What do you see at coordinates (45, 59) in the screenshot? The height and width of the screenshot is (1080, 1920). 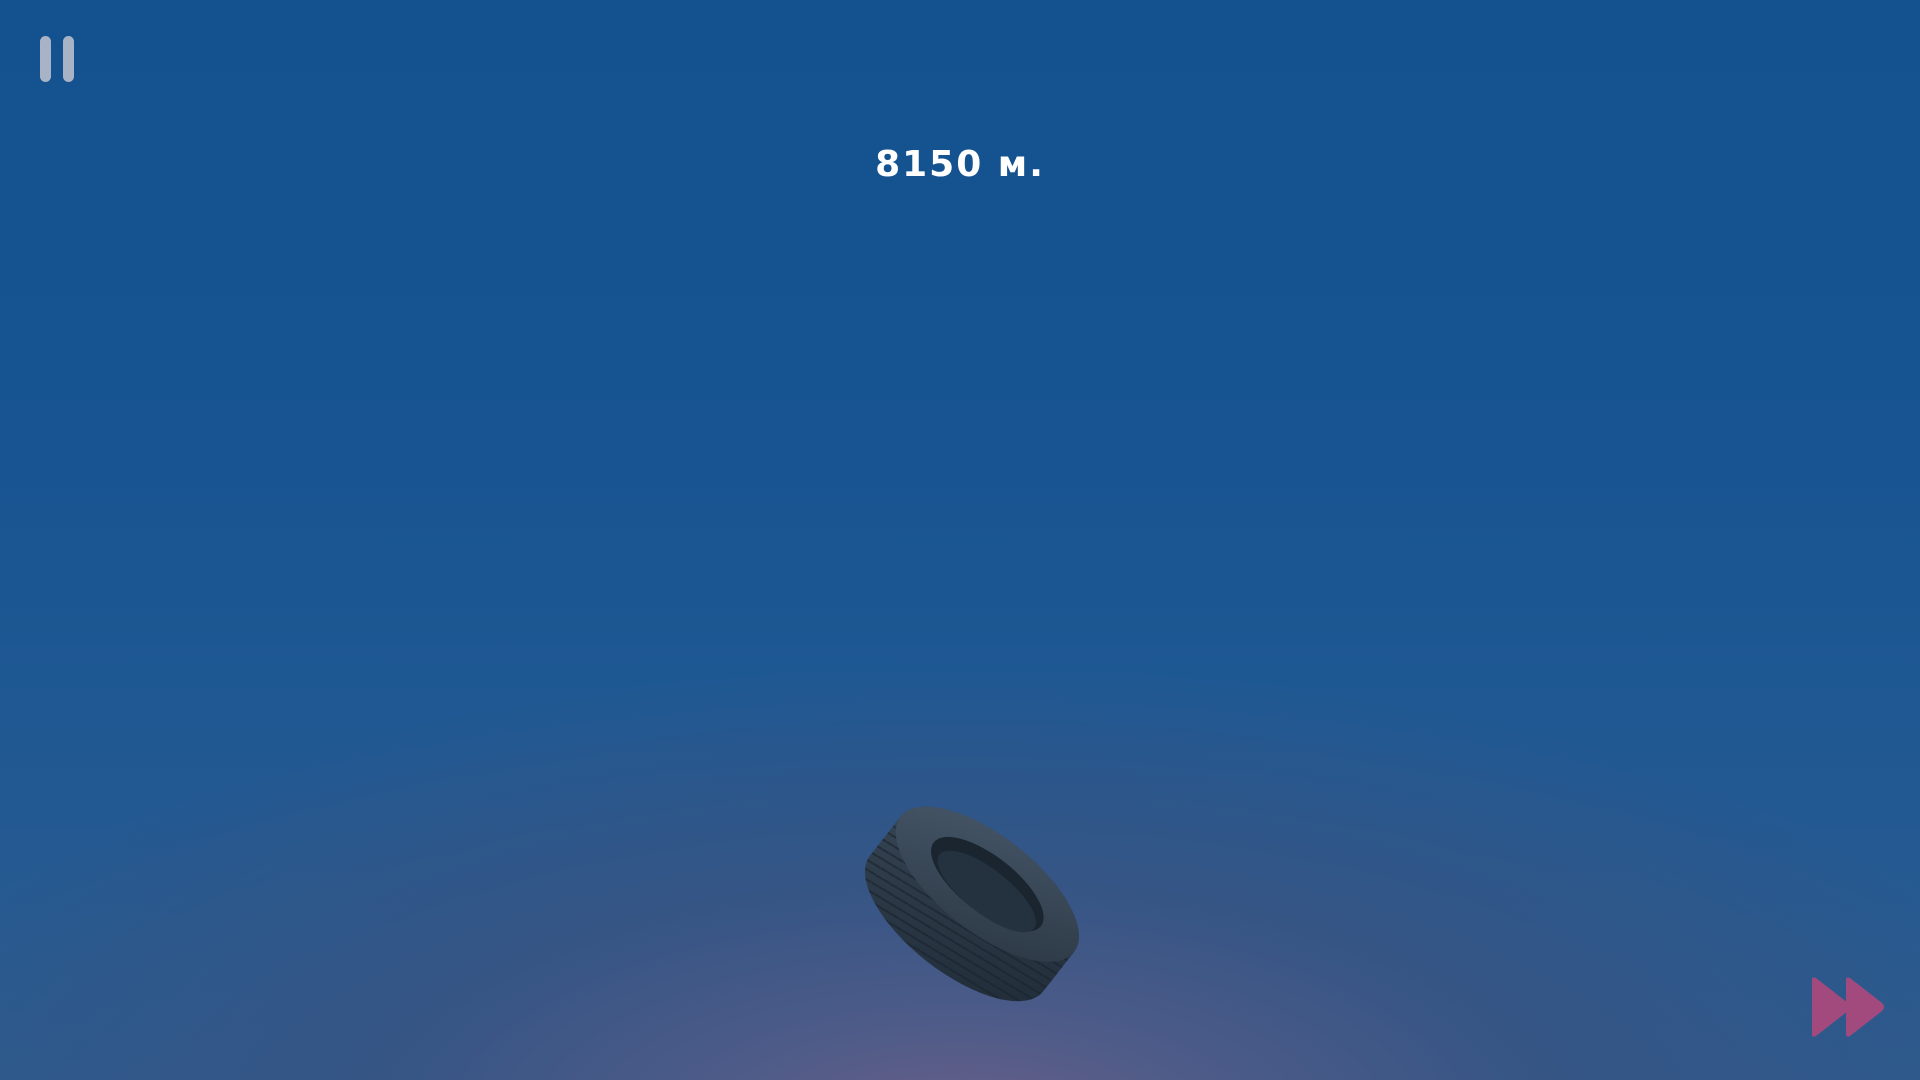 I see `pause-icon-bar-left` at bounding box center [45, 59].